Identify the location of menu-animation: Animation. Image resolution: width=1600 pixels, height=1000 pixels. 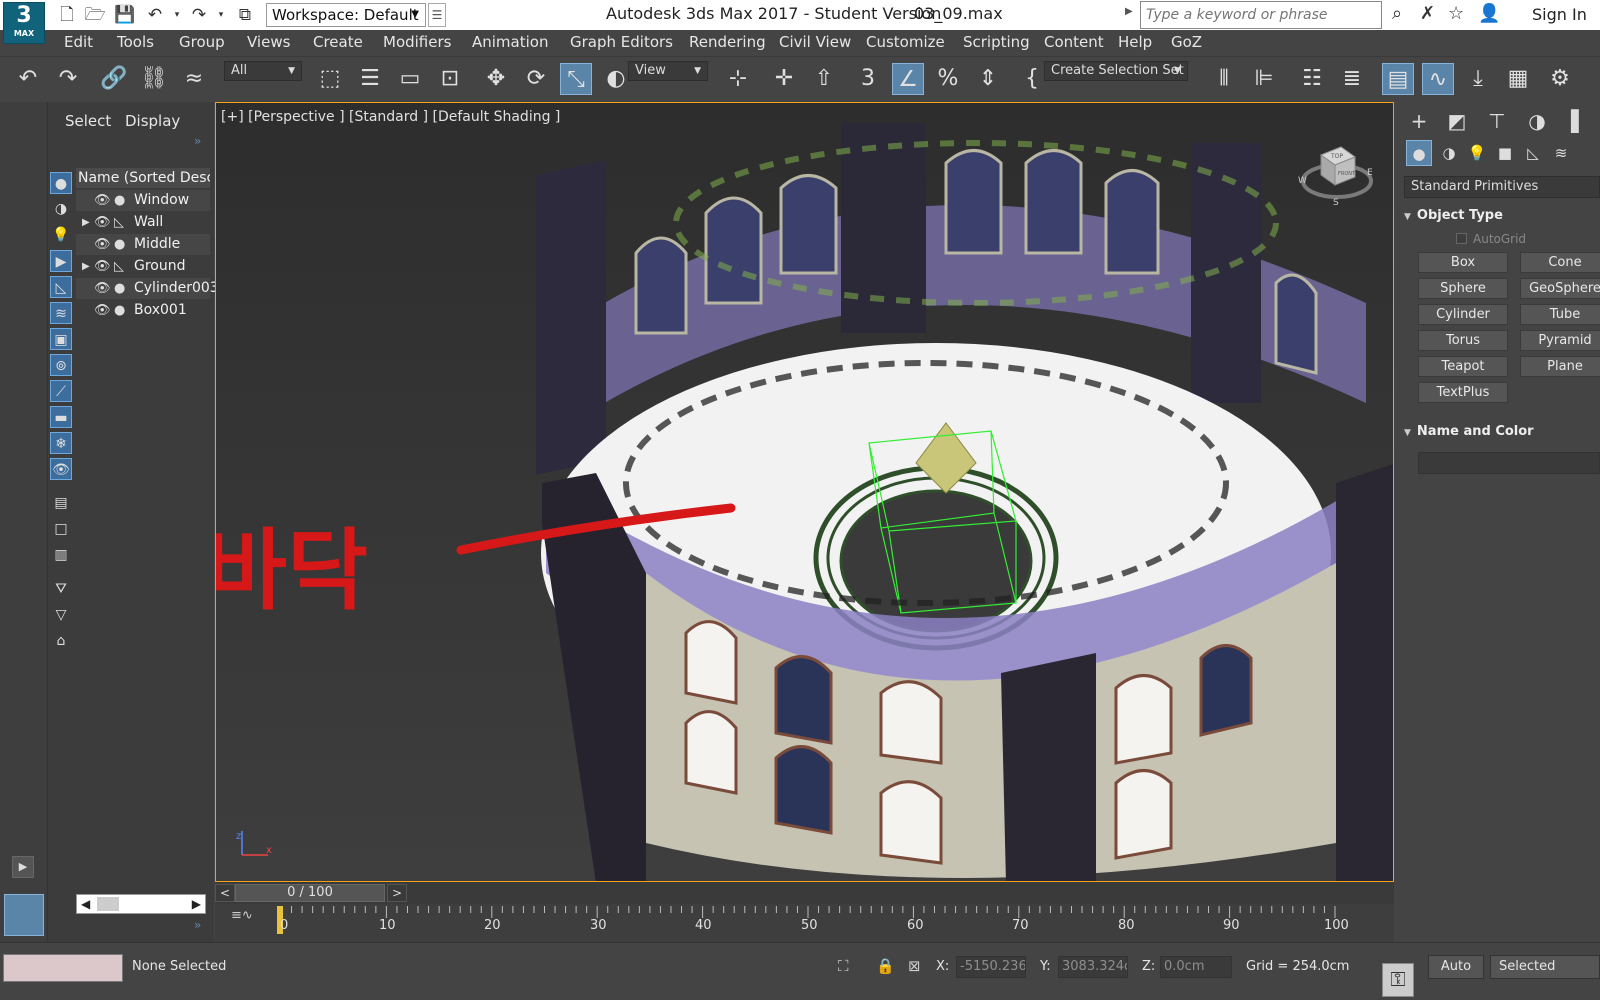
(510, 42).